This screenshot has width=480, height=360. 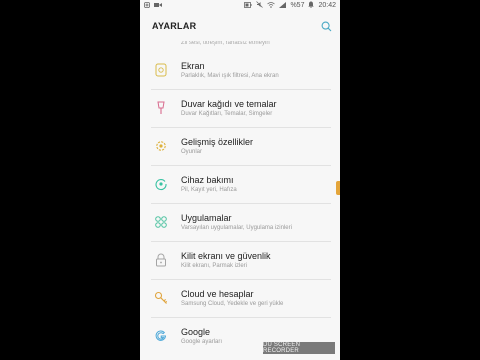 What do you see at coordinates (240, 26) in the screenshot?
I see `settings-header: AYARLAR` at bounding box center [240, 26].